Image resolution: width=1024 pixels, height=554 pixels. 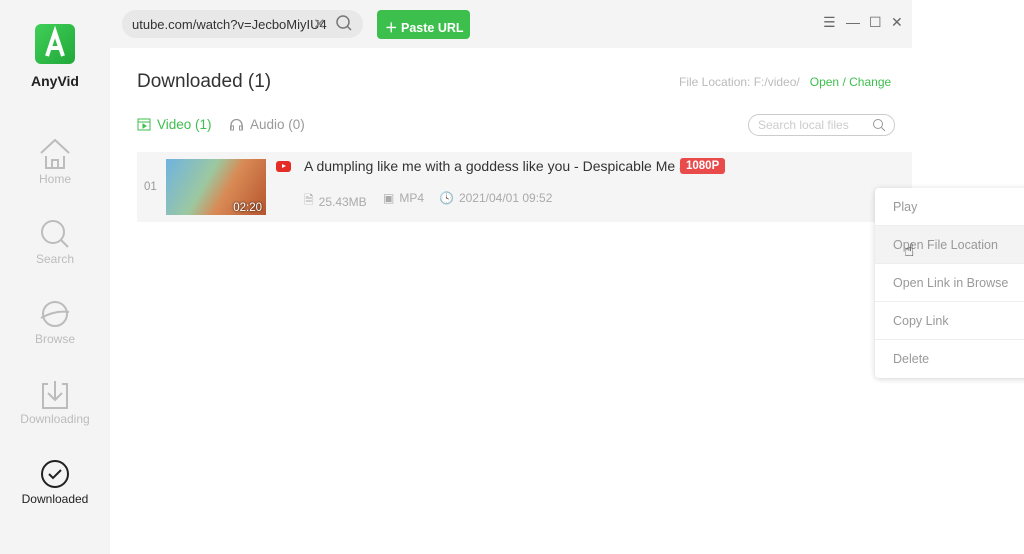 I want to click on planet-icon, so click(x=55, y=314).